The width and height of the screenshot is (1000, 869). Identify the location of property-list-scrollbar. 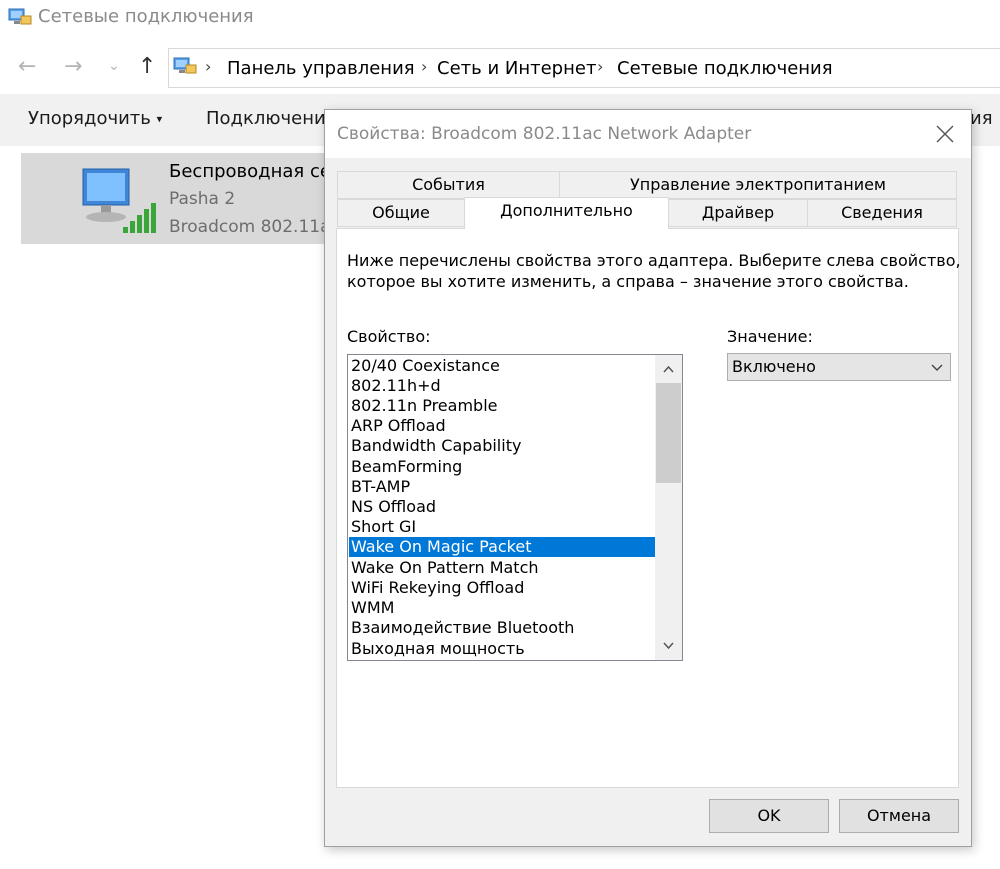
(668, 507).